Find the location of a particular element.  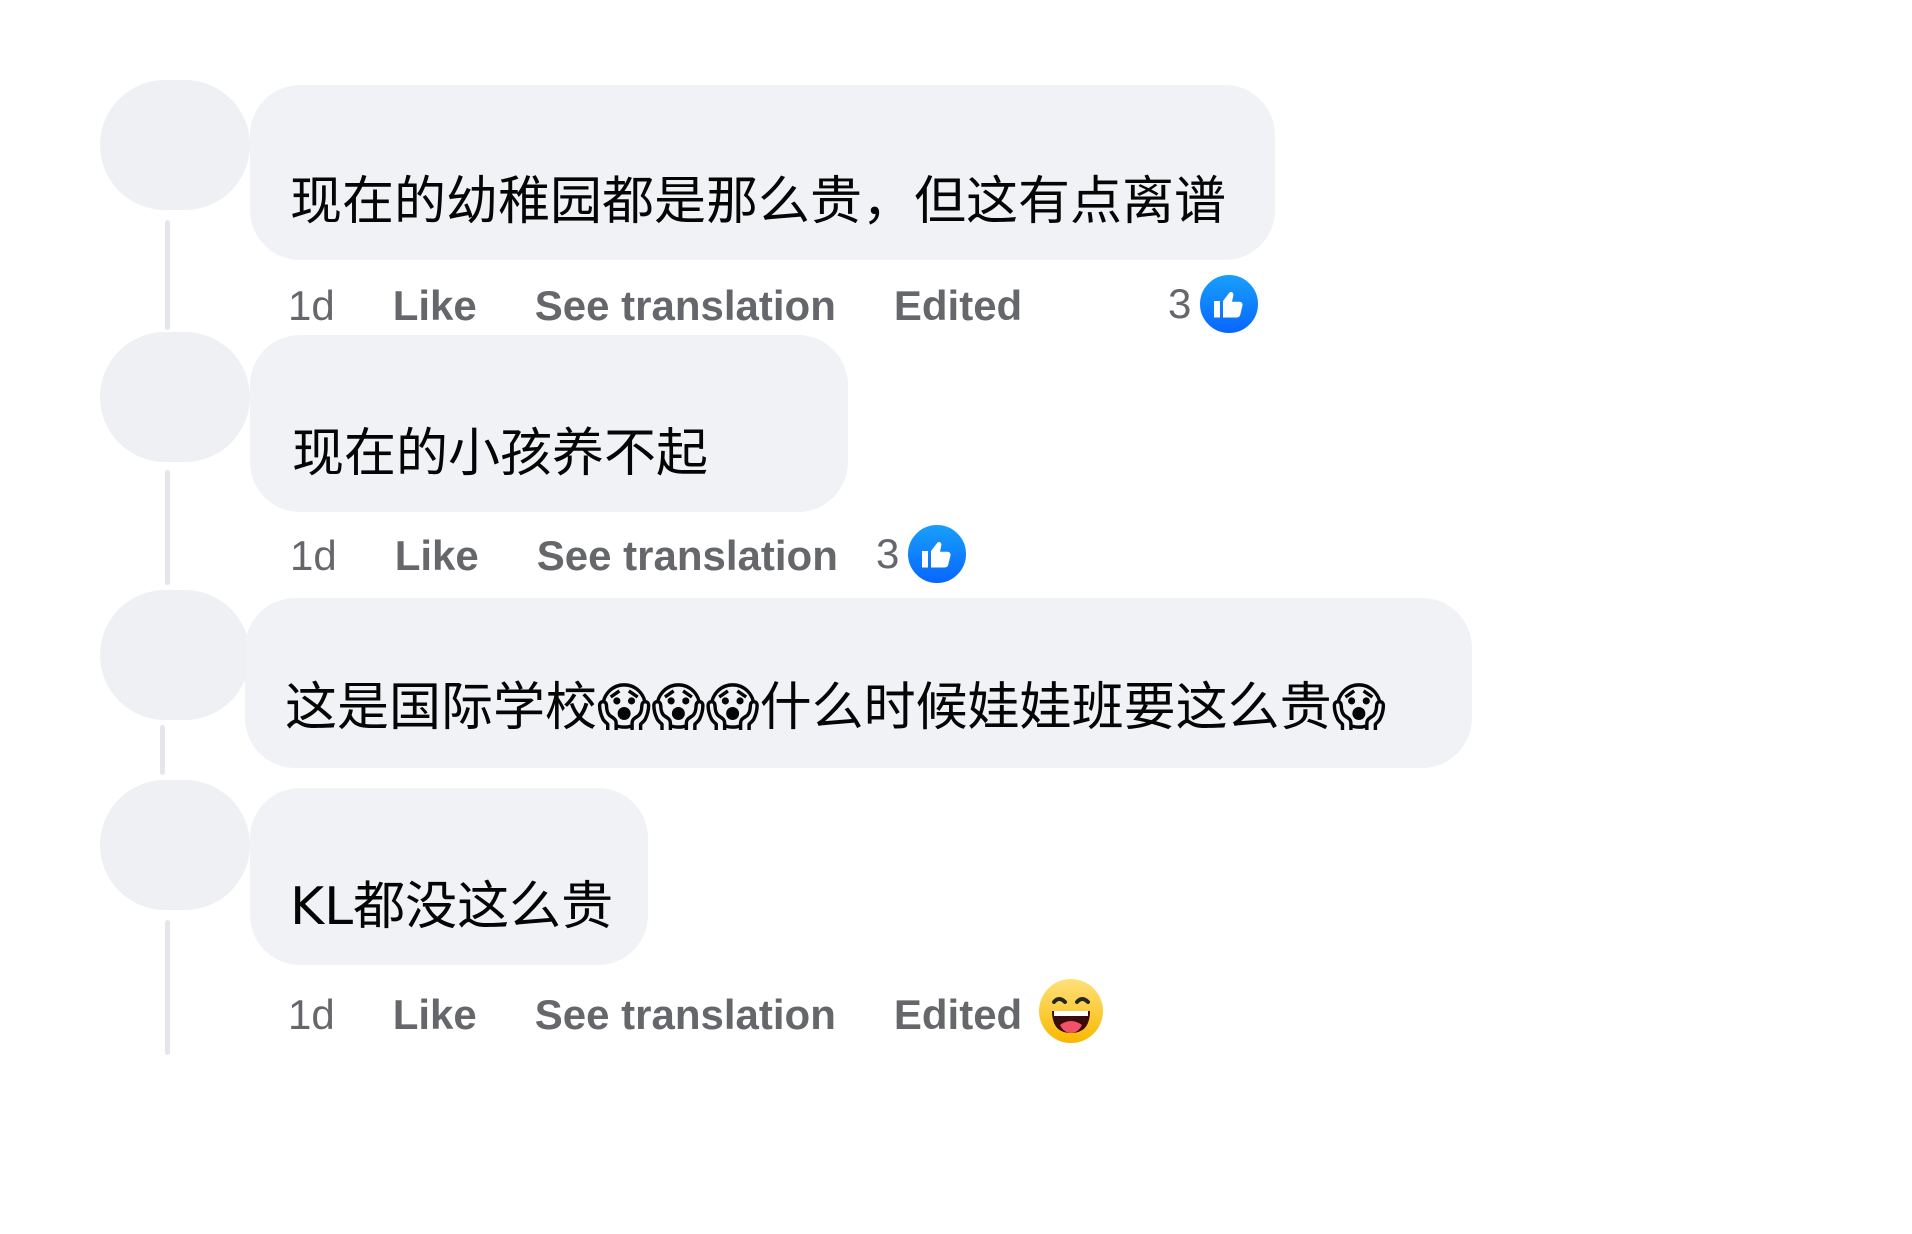

comment-bubble: KL都没这么贵 is located at coordinates (449, 876).